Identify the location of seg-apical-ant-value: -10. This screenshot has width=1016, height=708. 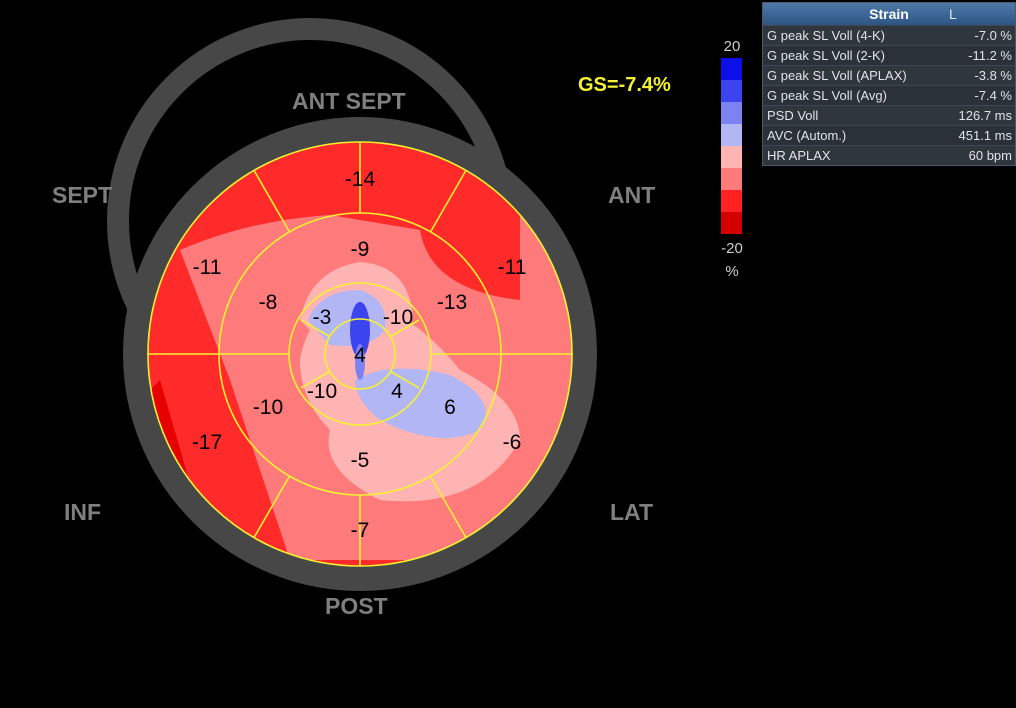
(398, 317).